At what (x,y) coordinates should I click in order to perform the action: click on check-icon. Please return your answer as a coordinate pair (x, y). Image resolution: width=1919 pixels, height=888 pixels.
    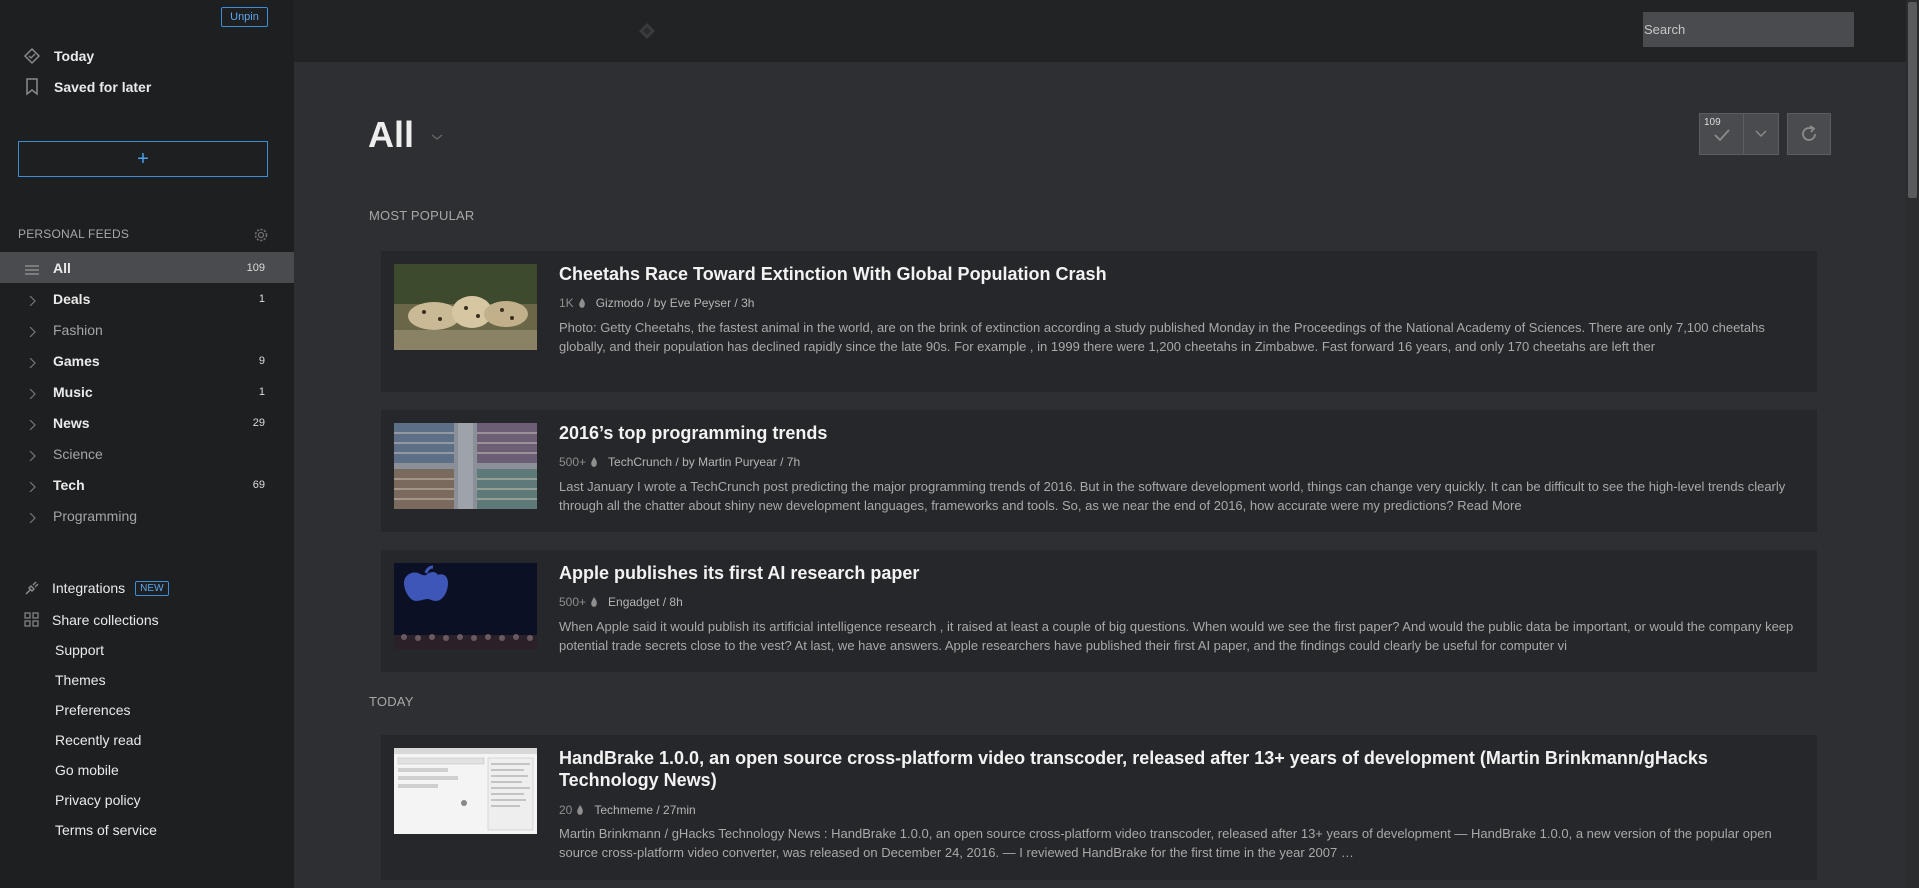
    Looking at the image, I should click on (1722, 135).